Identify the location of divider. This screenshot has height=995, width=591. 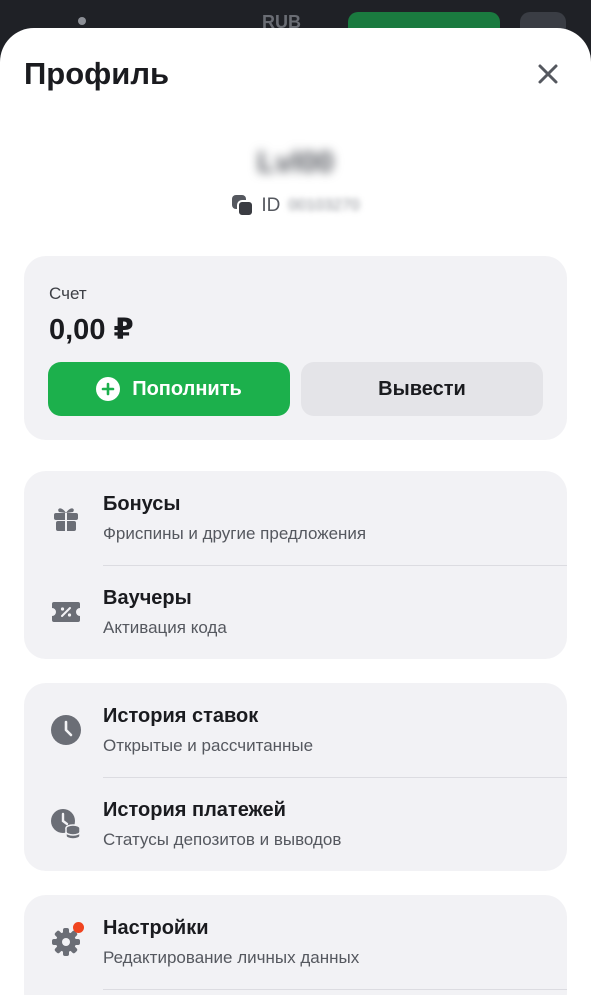
(335, 989).